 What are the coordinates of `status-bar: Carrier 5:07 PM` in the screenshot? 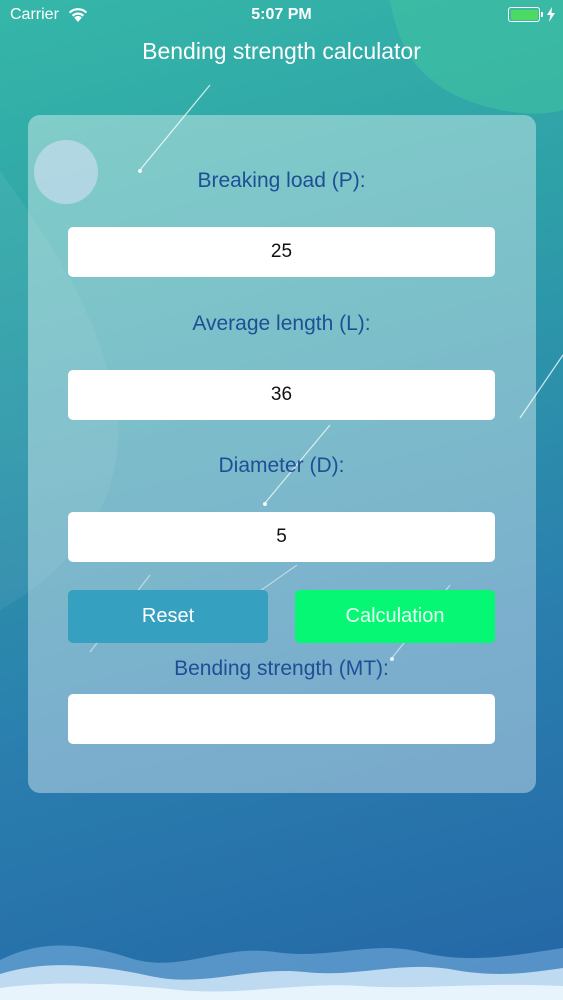 It's located at (281, 15).